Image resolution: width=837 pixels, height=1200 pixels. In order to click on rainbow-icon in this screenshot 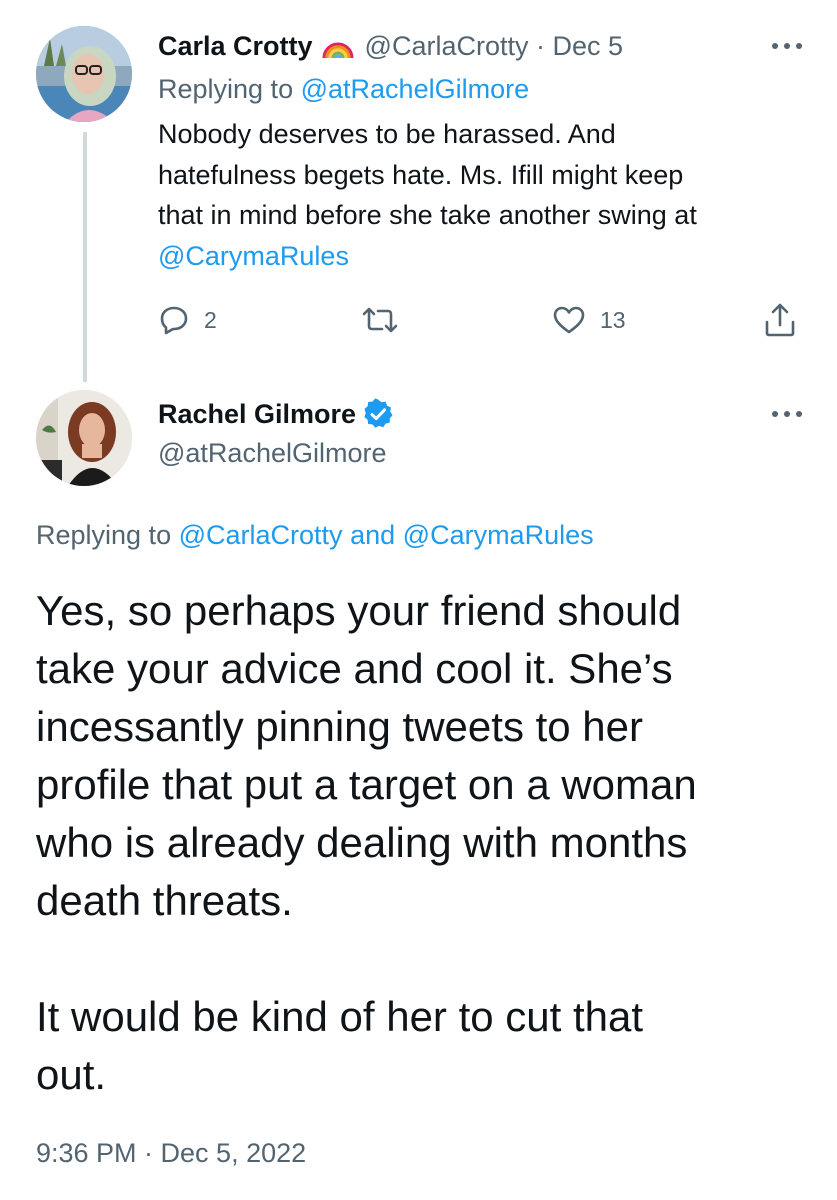, I will do `click(338, 46)`.